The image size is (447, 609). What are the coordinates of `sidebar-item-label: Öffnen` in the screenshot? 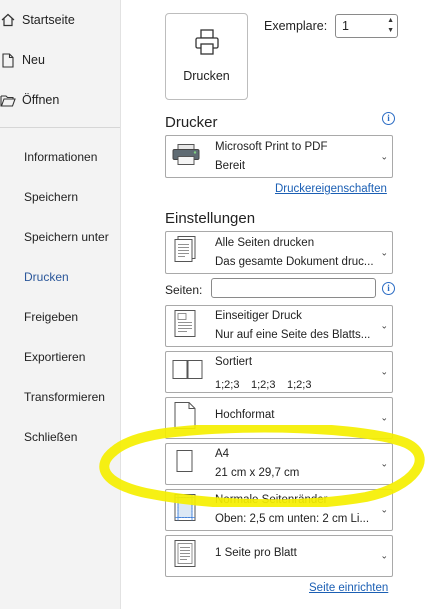 It's located at (41, 100).